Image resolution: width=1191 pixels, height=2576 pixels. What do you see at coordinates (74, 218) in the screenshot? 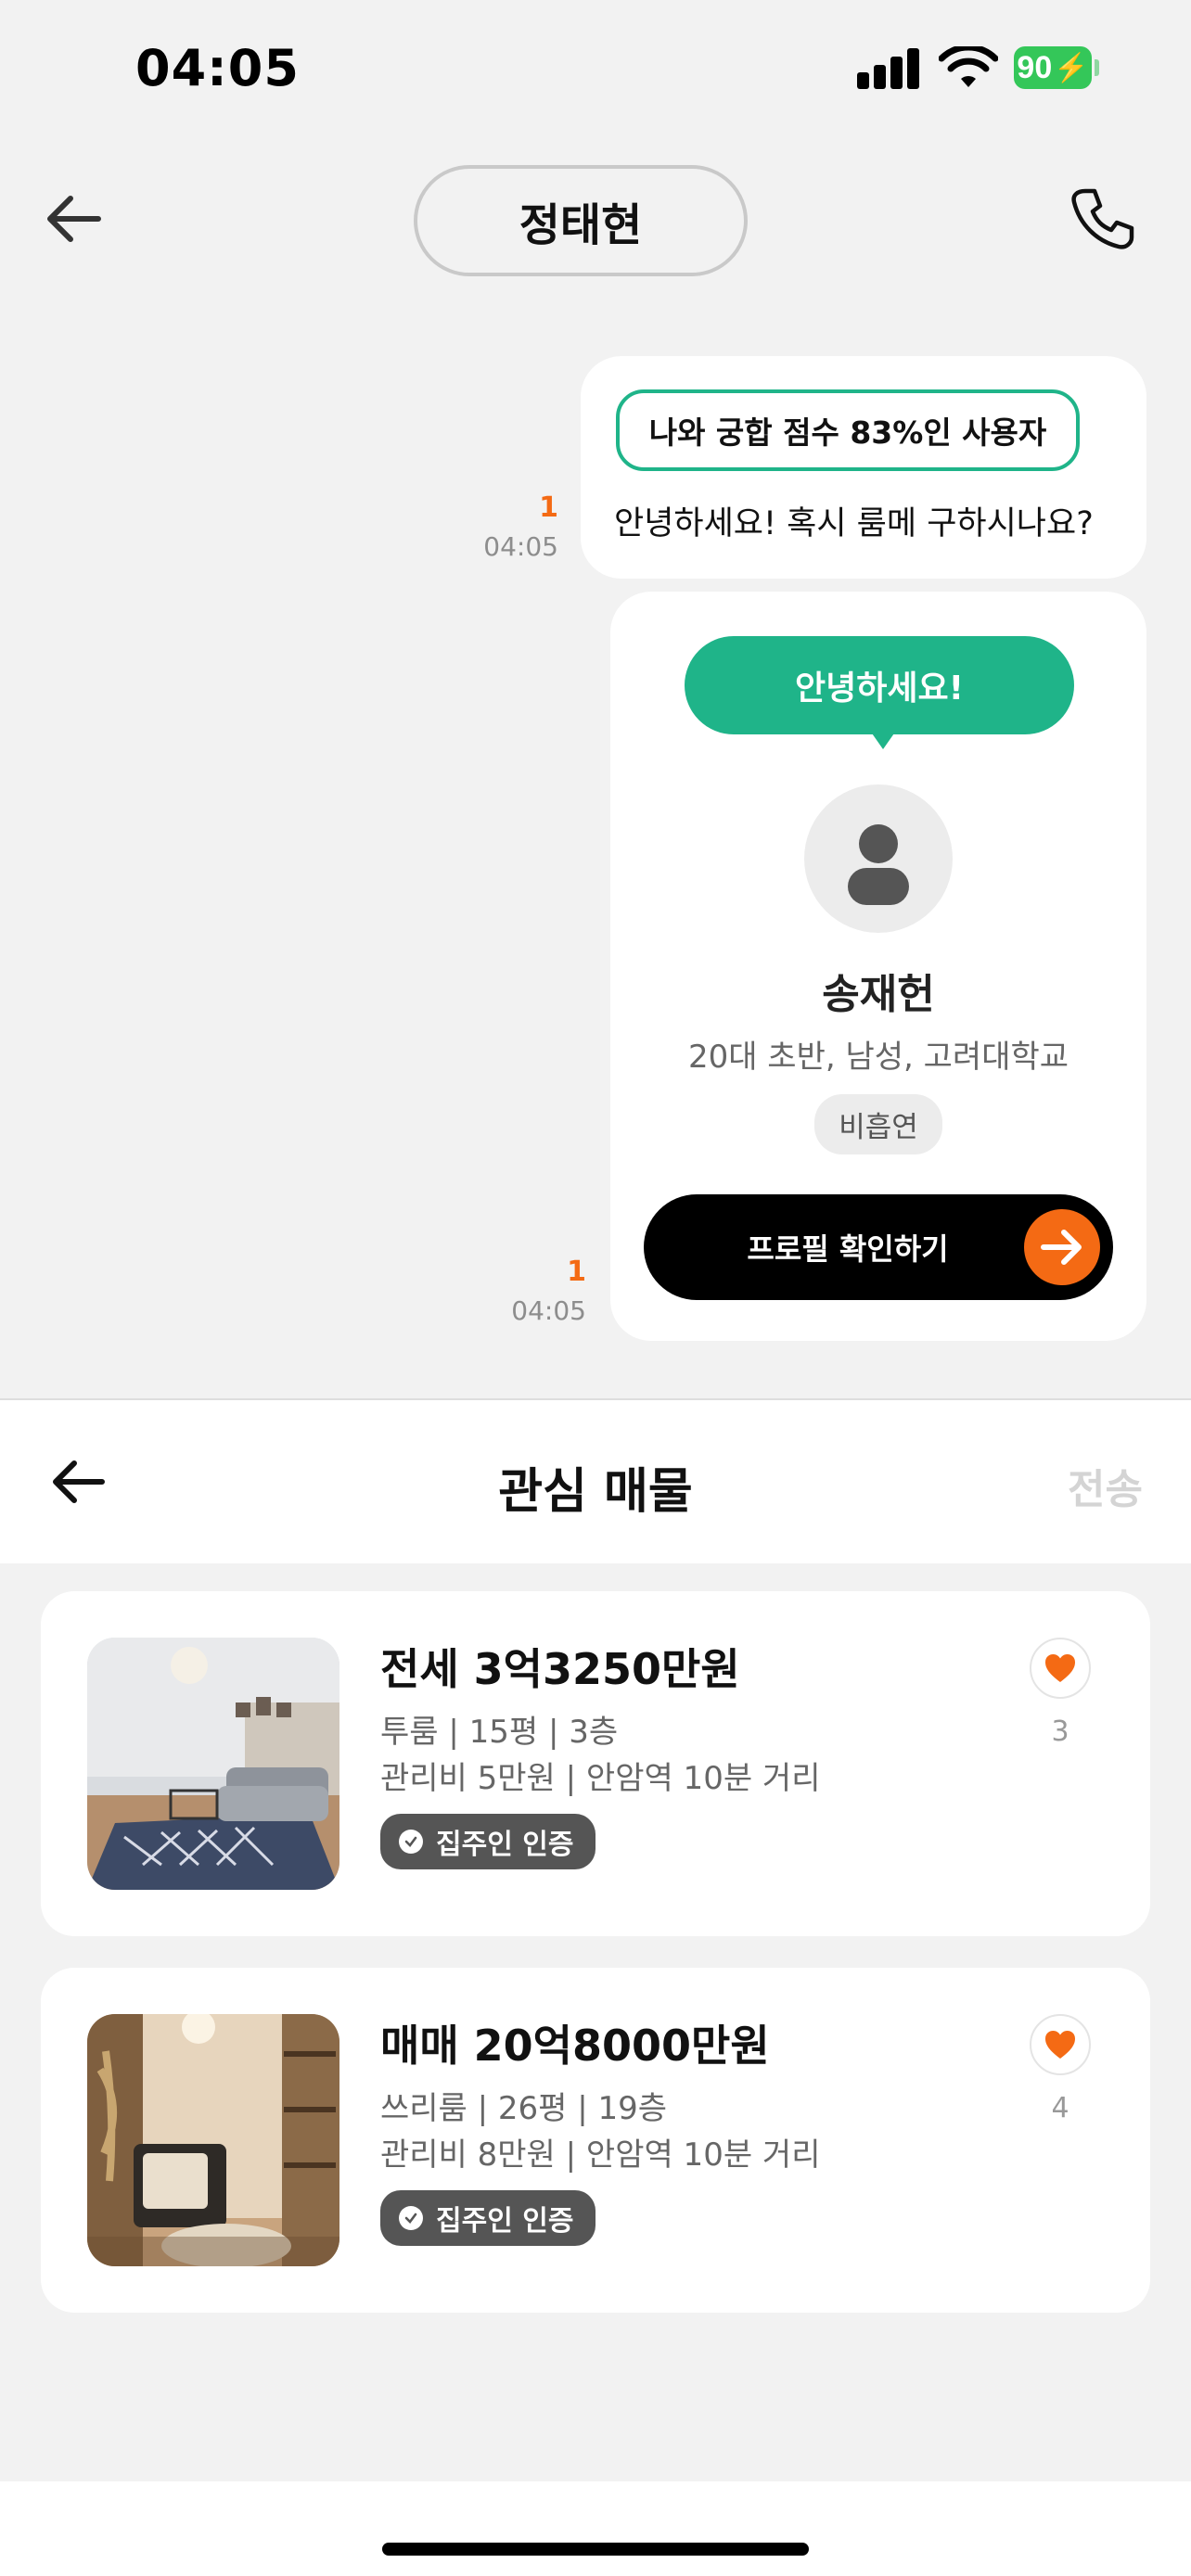
I see `back-arrow-icon` at bounding box center [74, 218].